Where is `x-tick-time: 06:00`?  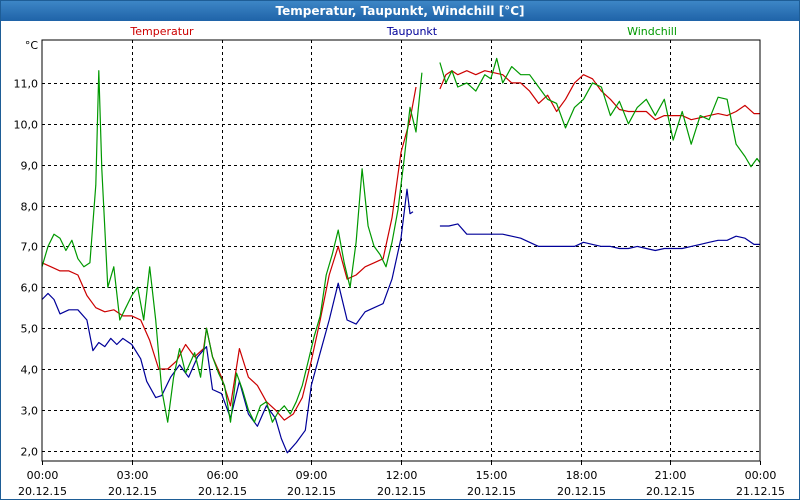
x-tick-time: 06:00 is located at coordinates (223, 475).